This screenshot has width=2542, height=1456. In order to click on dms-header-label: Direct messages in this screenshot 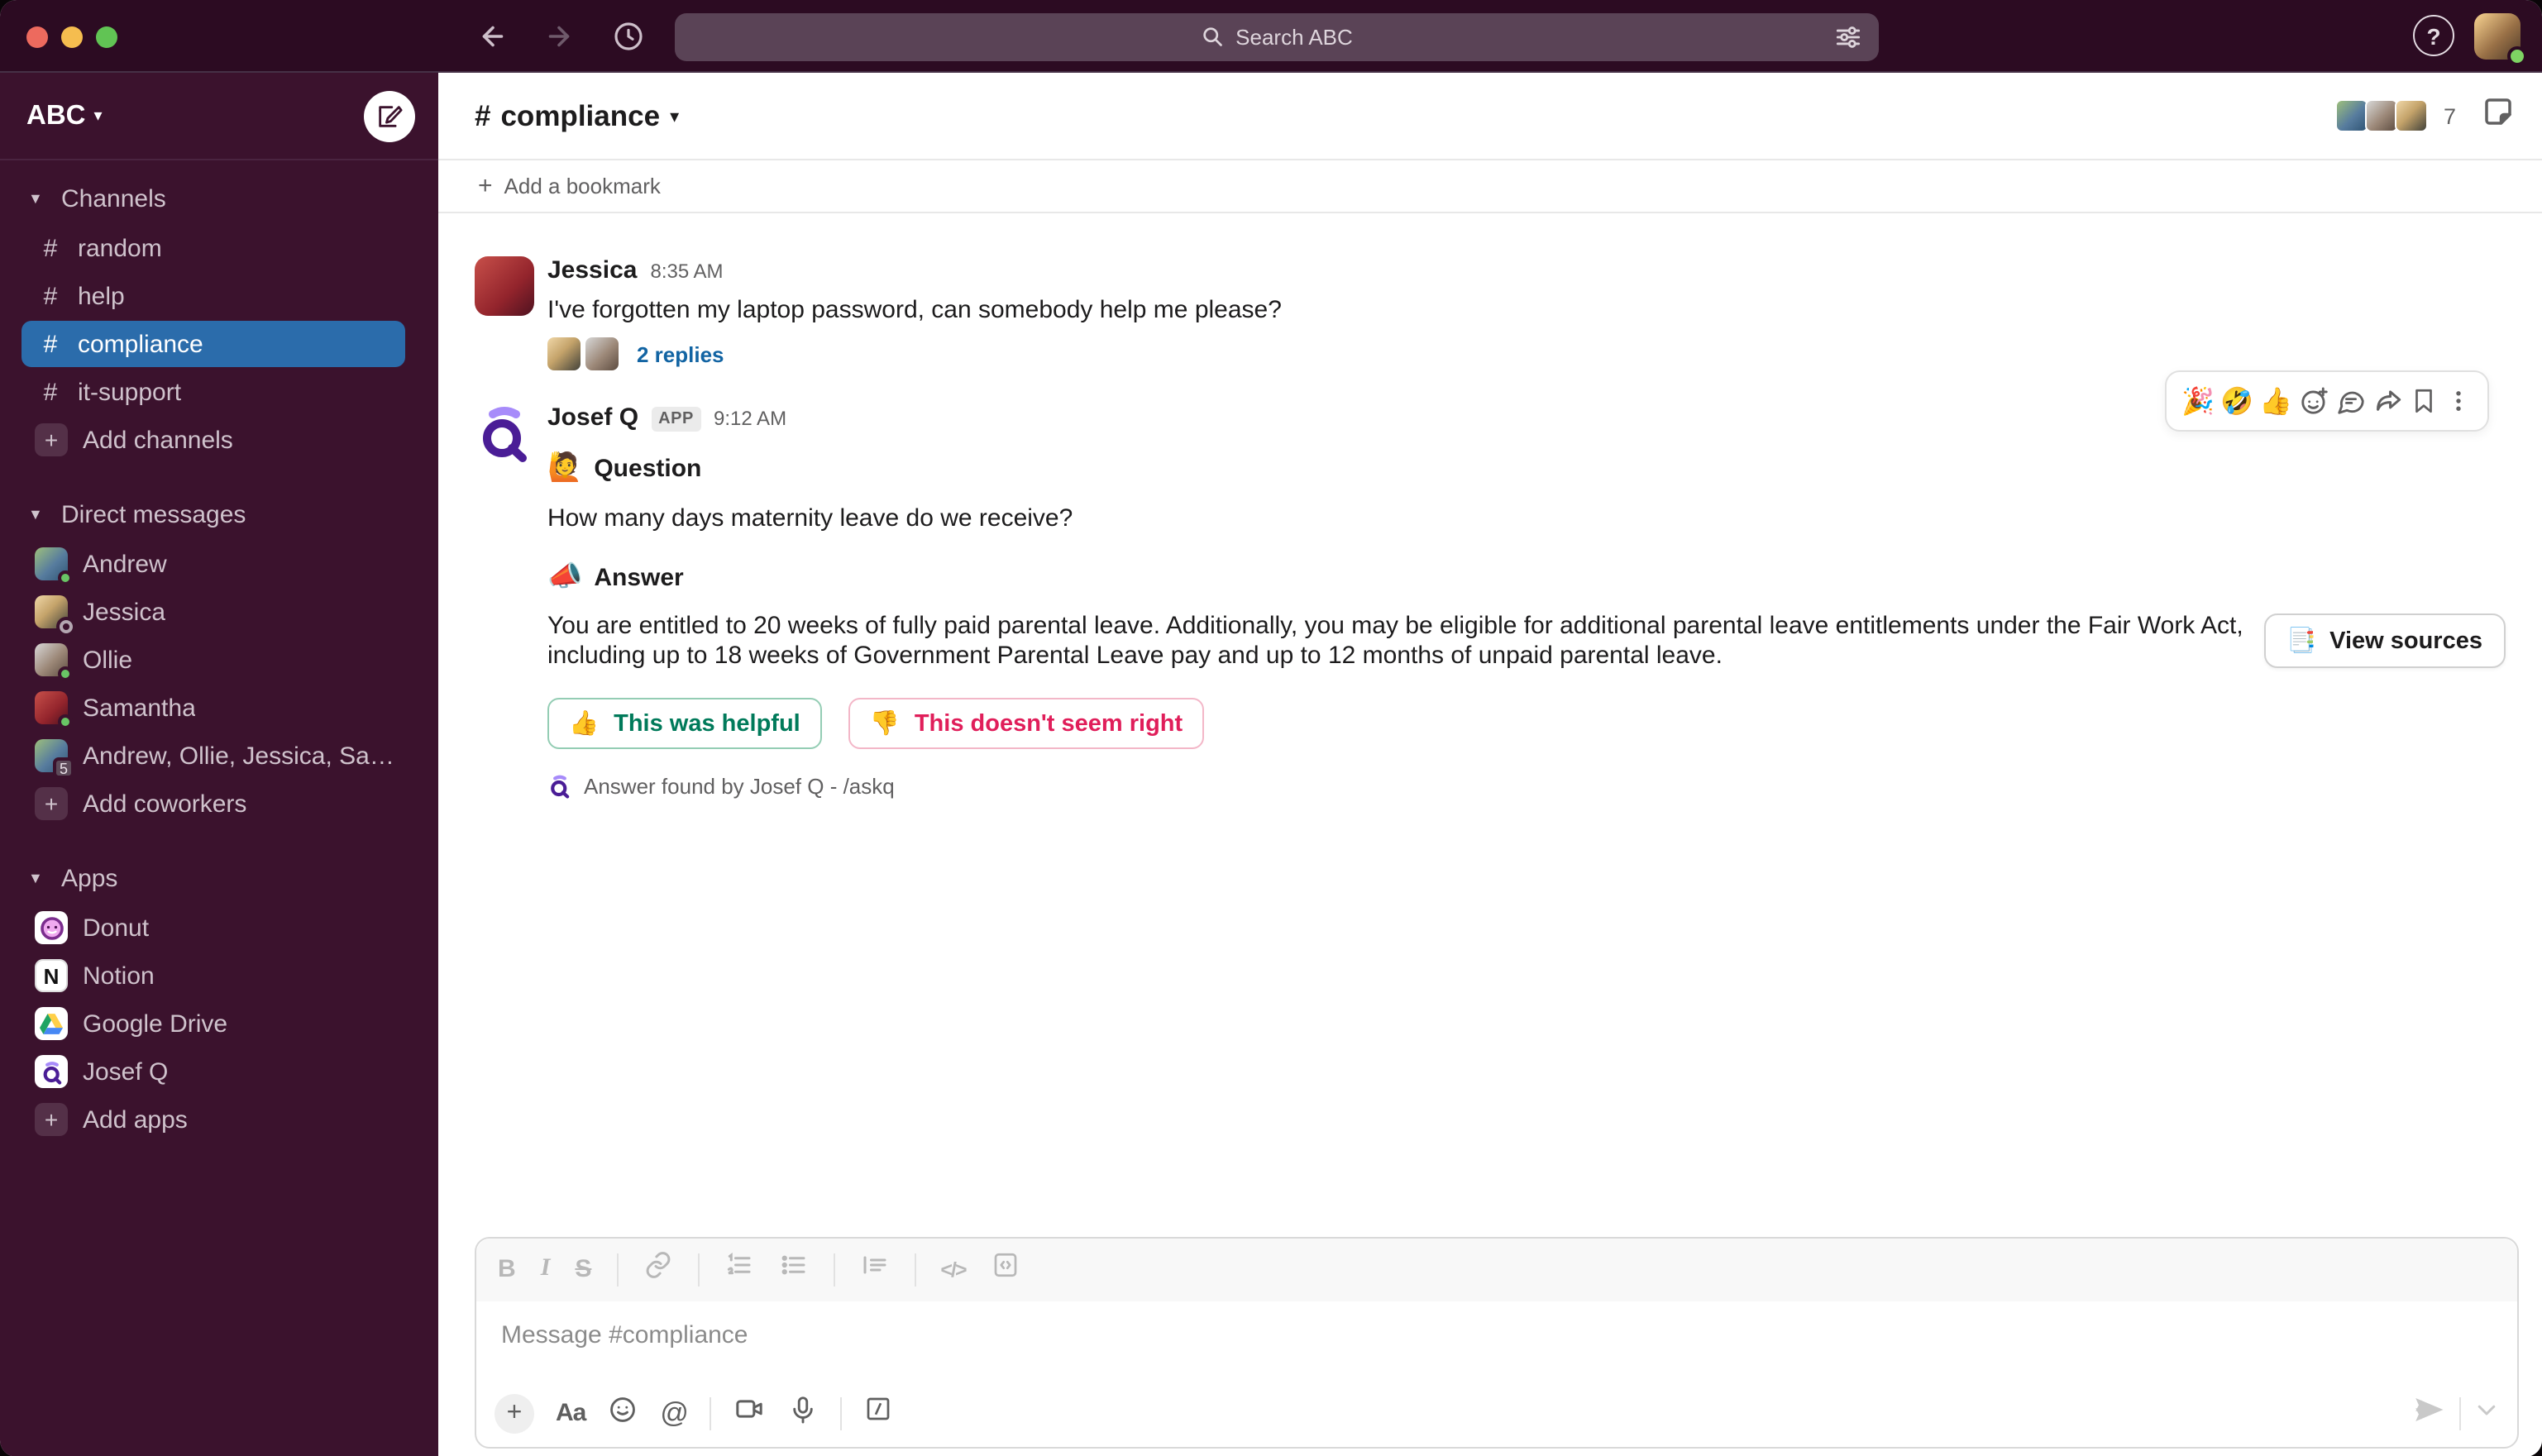, I will do `click(153, 514)`.